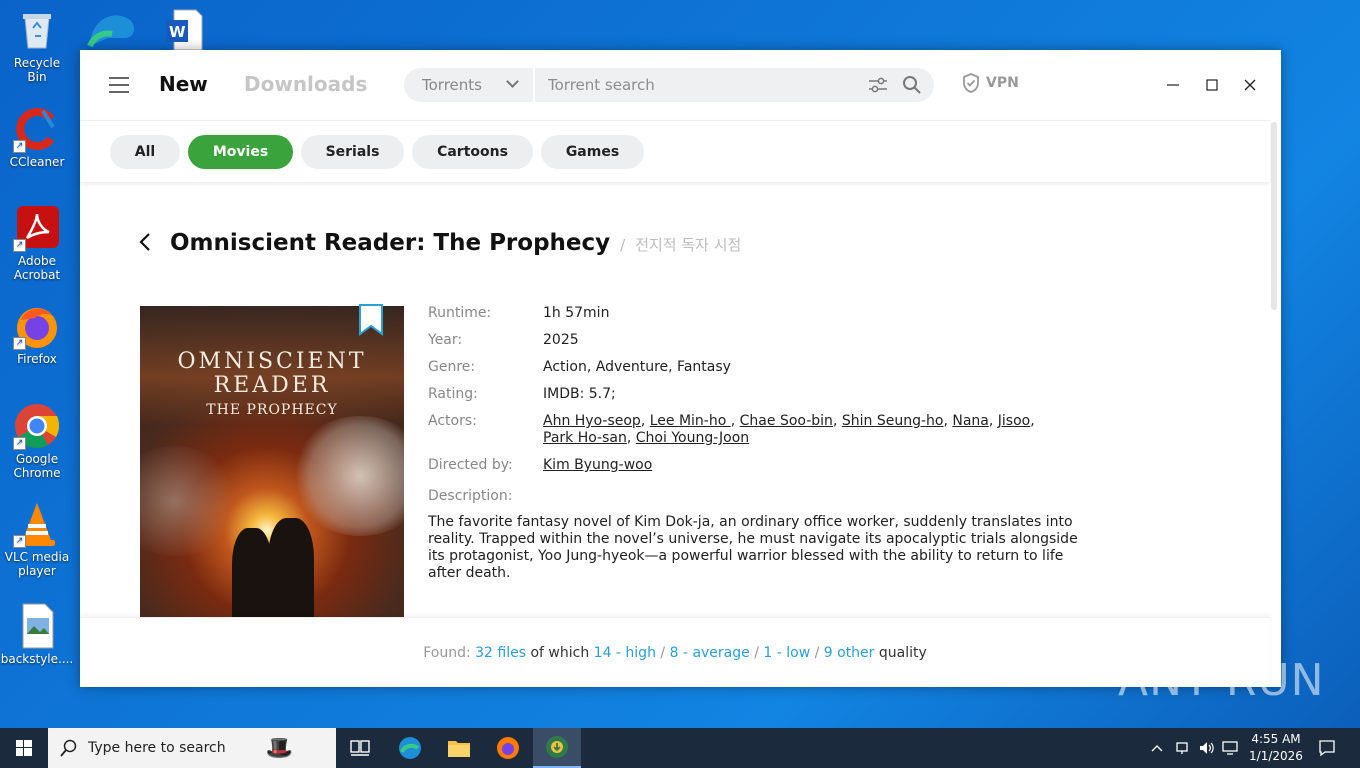  What do you see at coordinates (625, 653) in the screenshot?
I see `quality-high-link: 14 - high` at bounding box center [625, 653].